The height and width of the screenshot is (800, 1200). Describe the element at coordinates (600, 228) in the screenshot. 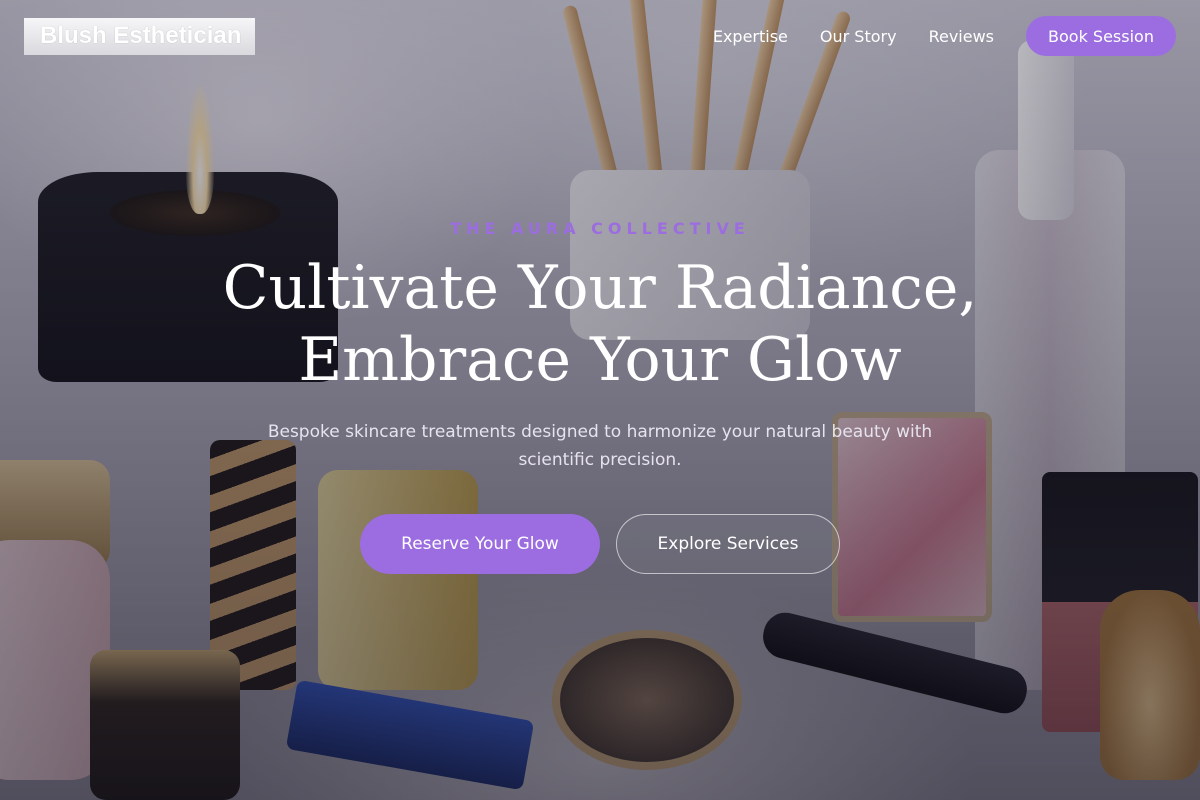

I see `hero-eyebrow: THE AURA COLLECTIVE` at that location.